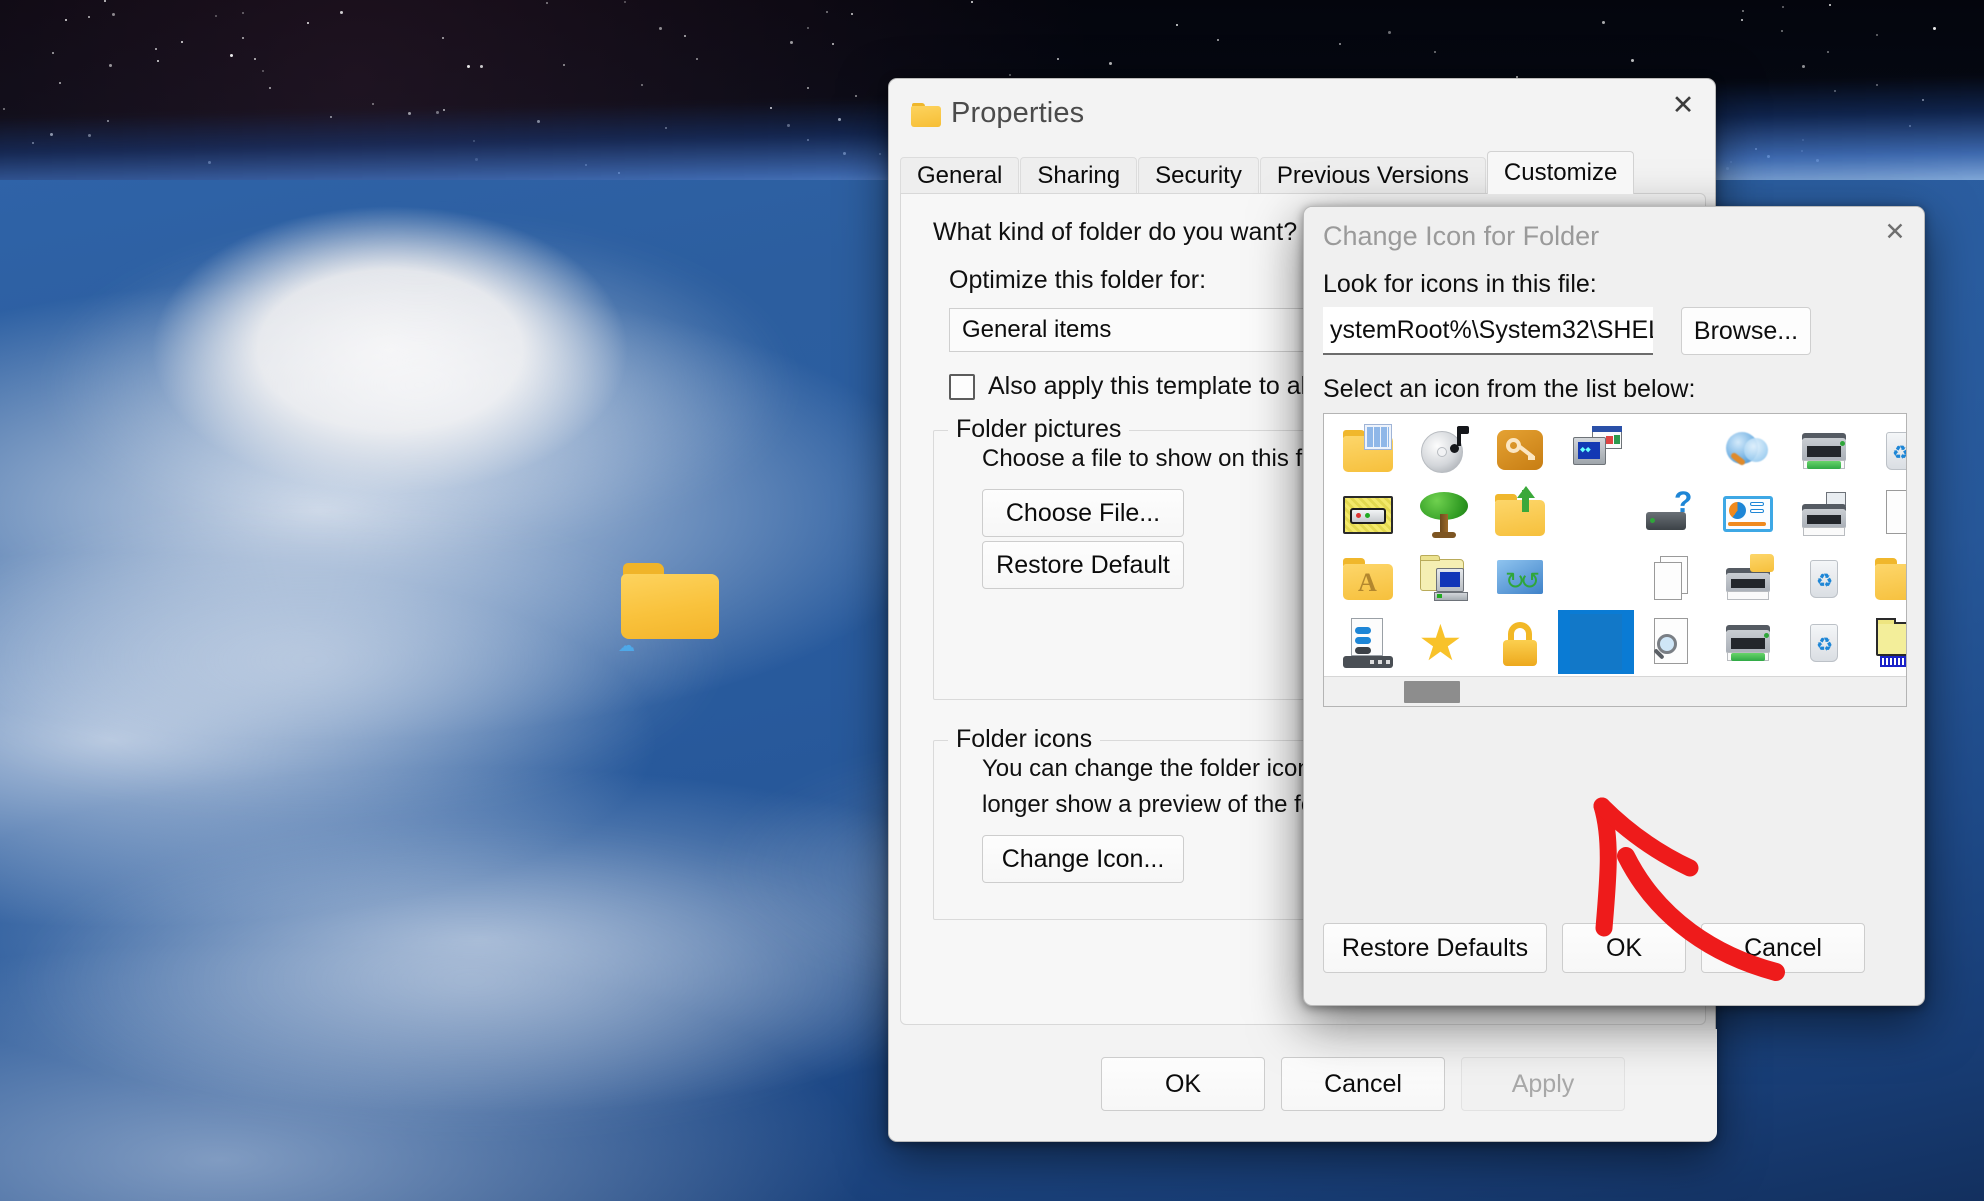 The width and height of the screenshot is (1984, 1201). I want to click on icon-cell-folder-plain-icon, so click(1884, 578).